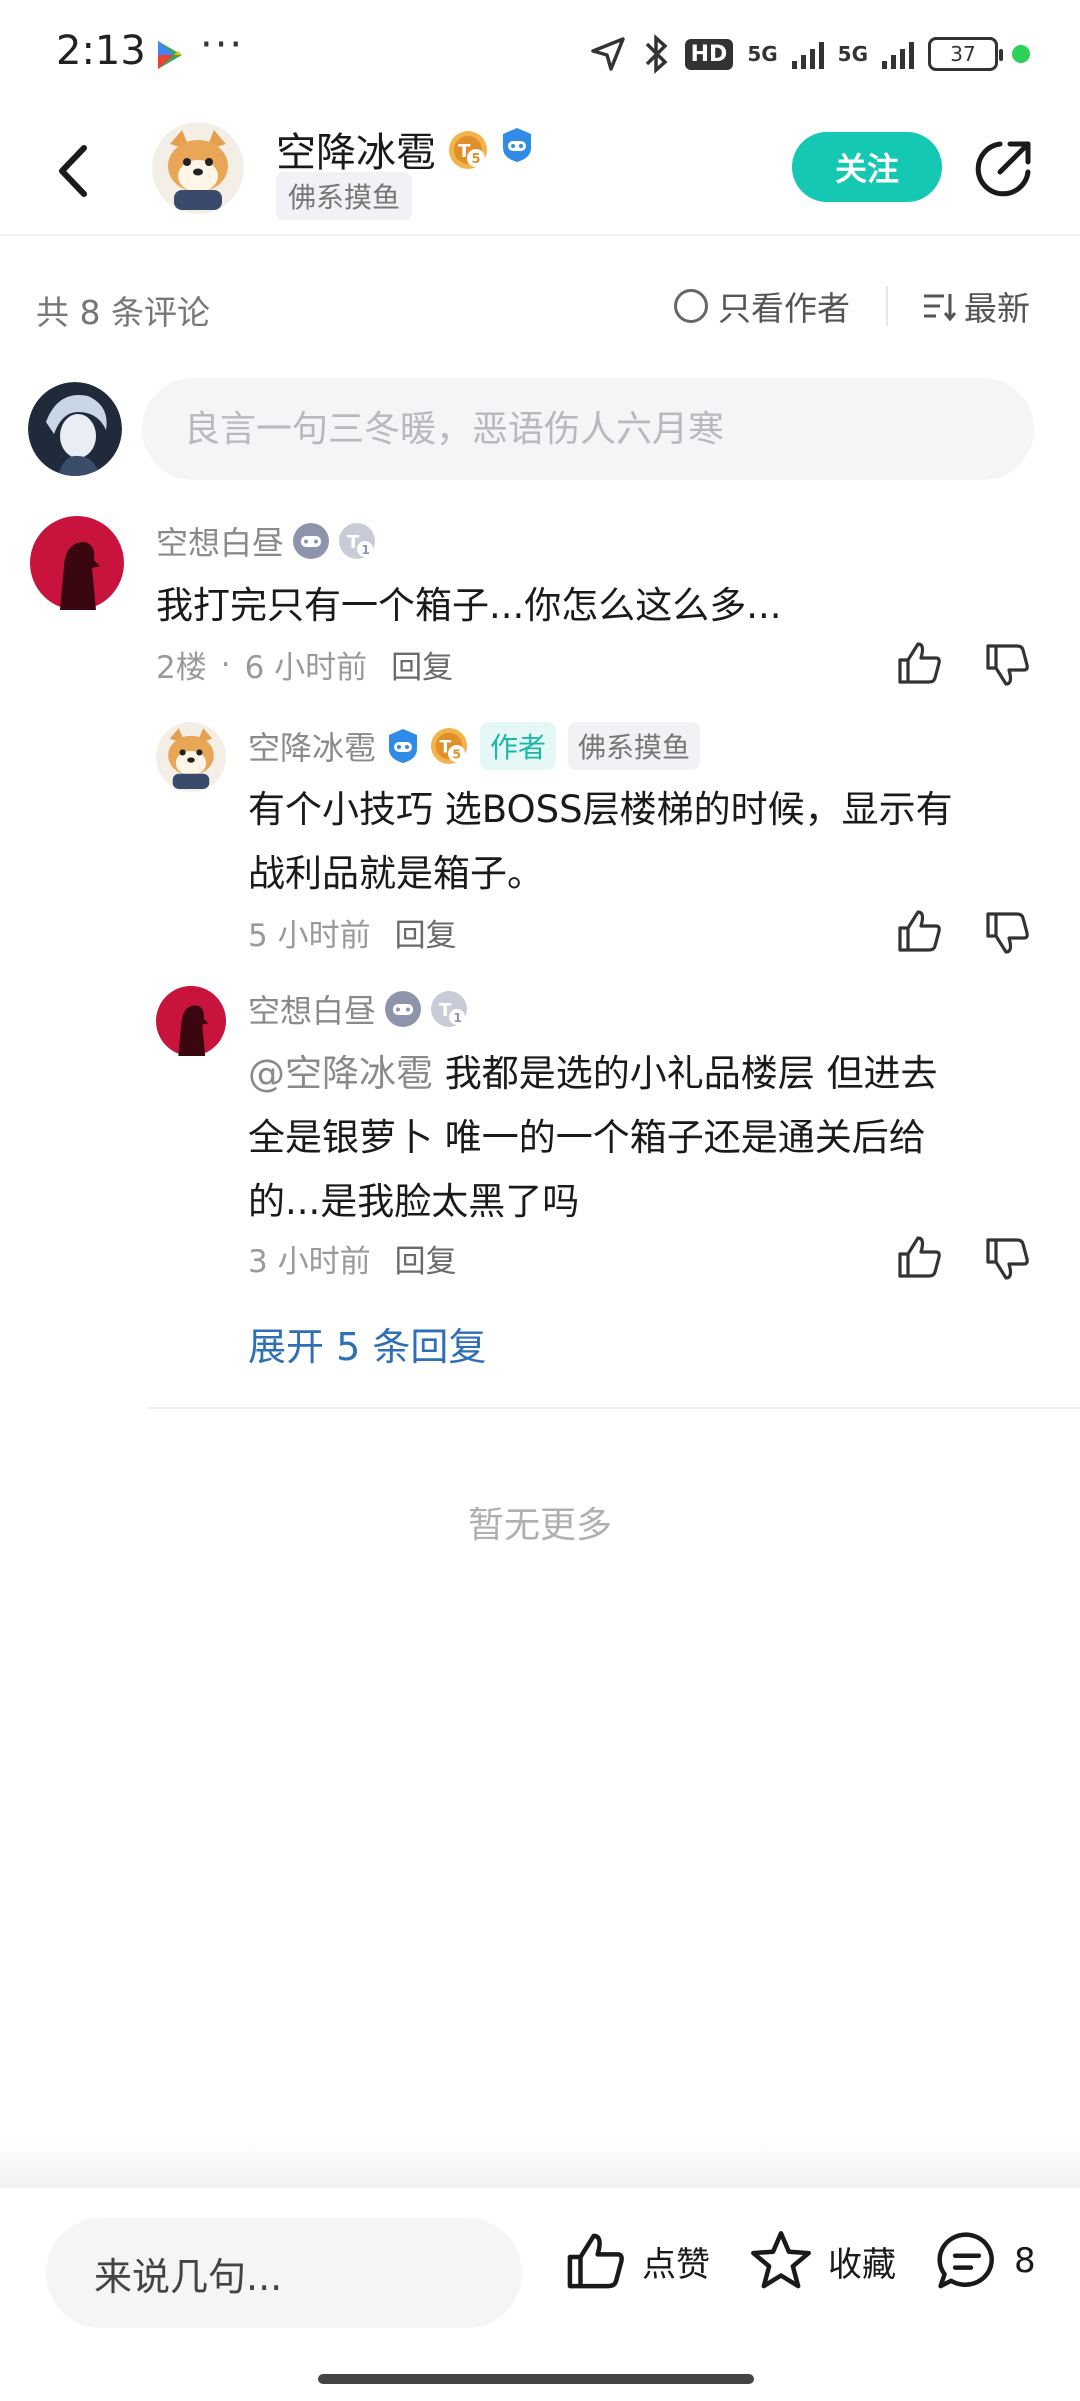  I want to click on comments-button: 8, so click(985, 2261).